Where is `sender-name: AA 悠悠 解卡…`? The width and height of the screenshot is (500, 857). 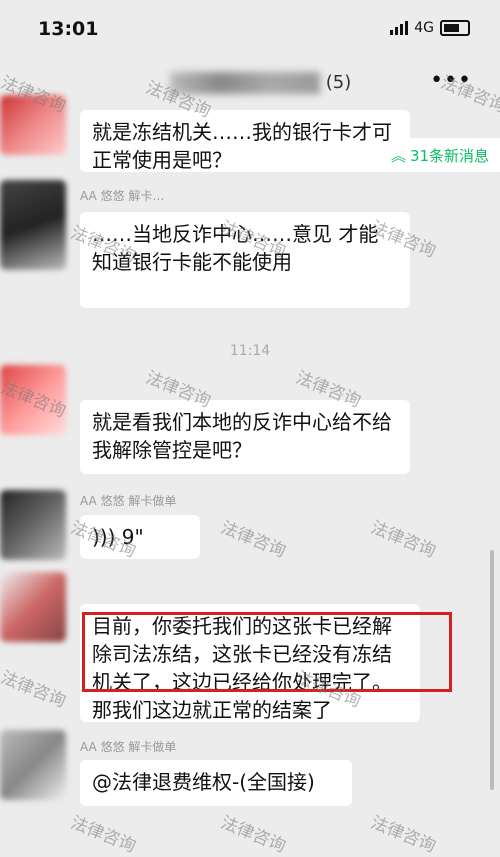
sender-name: AA 悠悠 解卡… is located at coordinates (122, 196).